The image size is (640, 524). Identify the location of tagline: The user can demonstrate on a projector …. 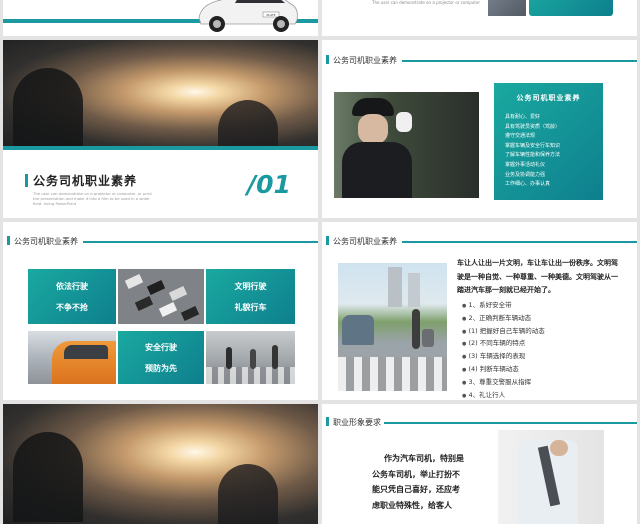
(426, 2).